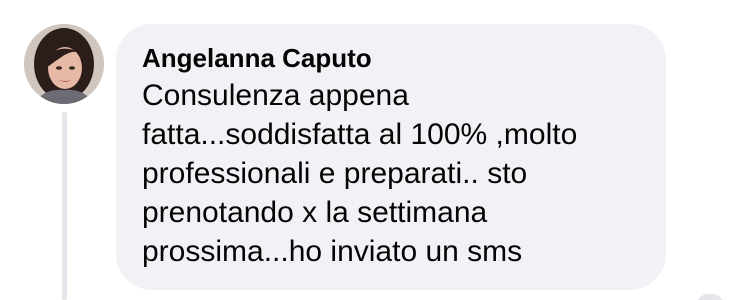 The height and width of the screenshot is (300, 750). What do you see at coordinates (391, 58) in the screenshot?
I see `comment-author: Angelanna Caputo` at bounding box center [391, 58].